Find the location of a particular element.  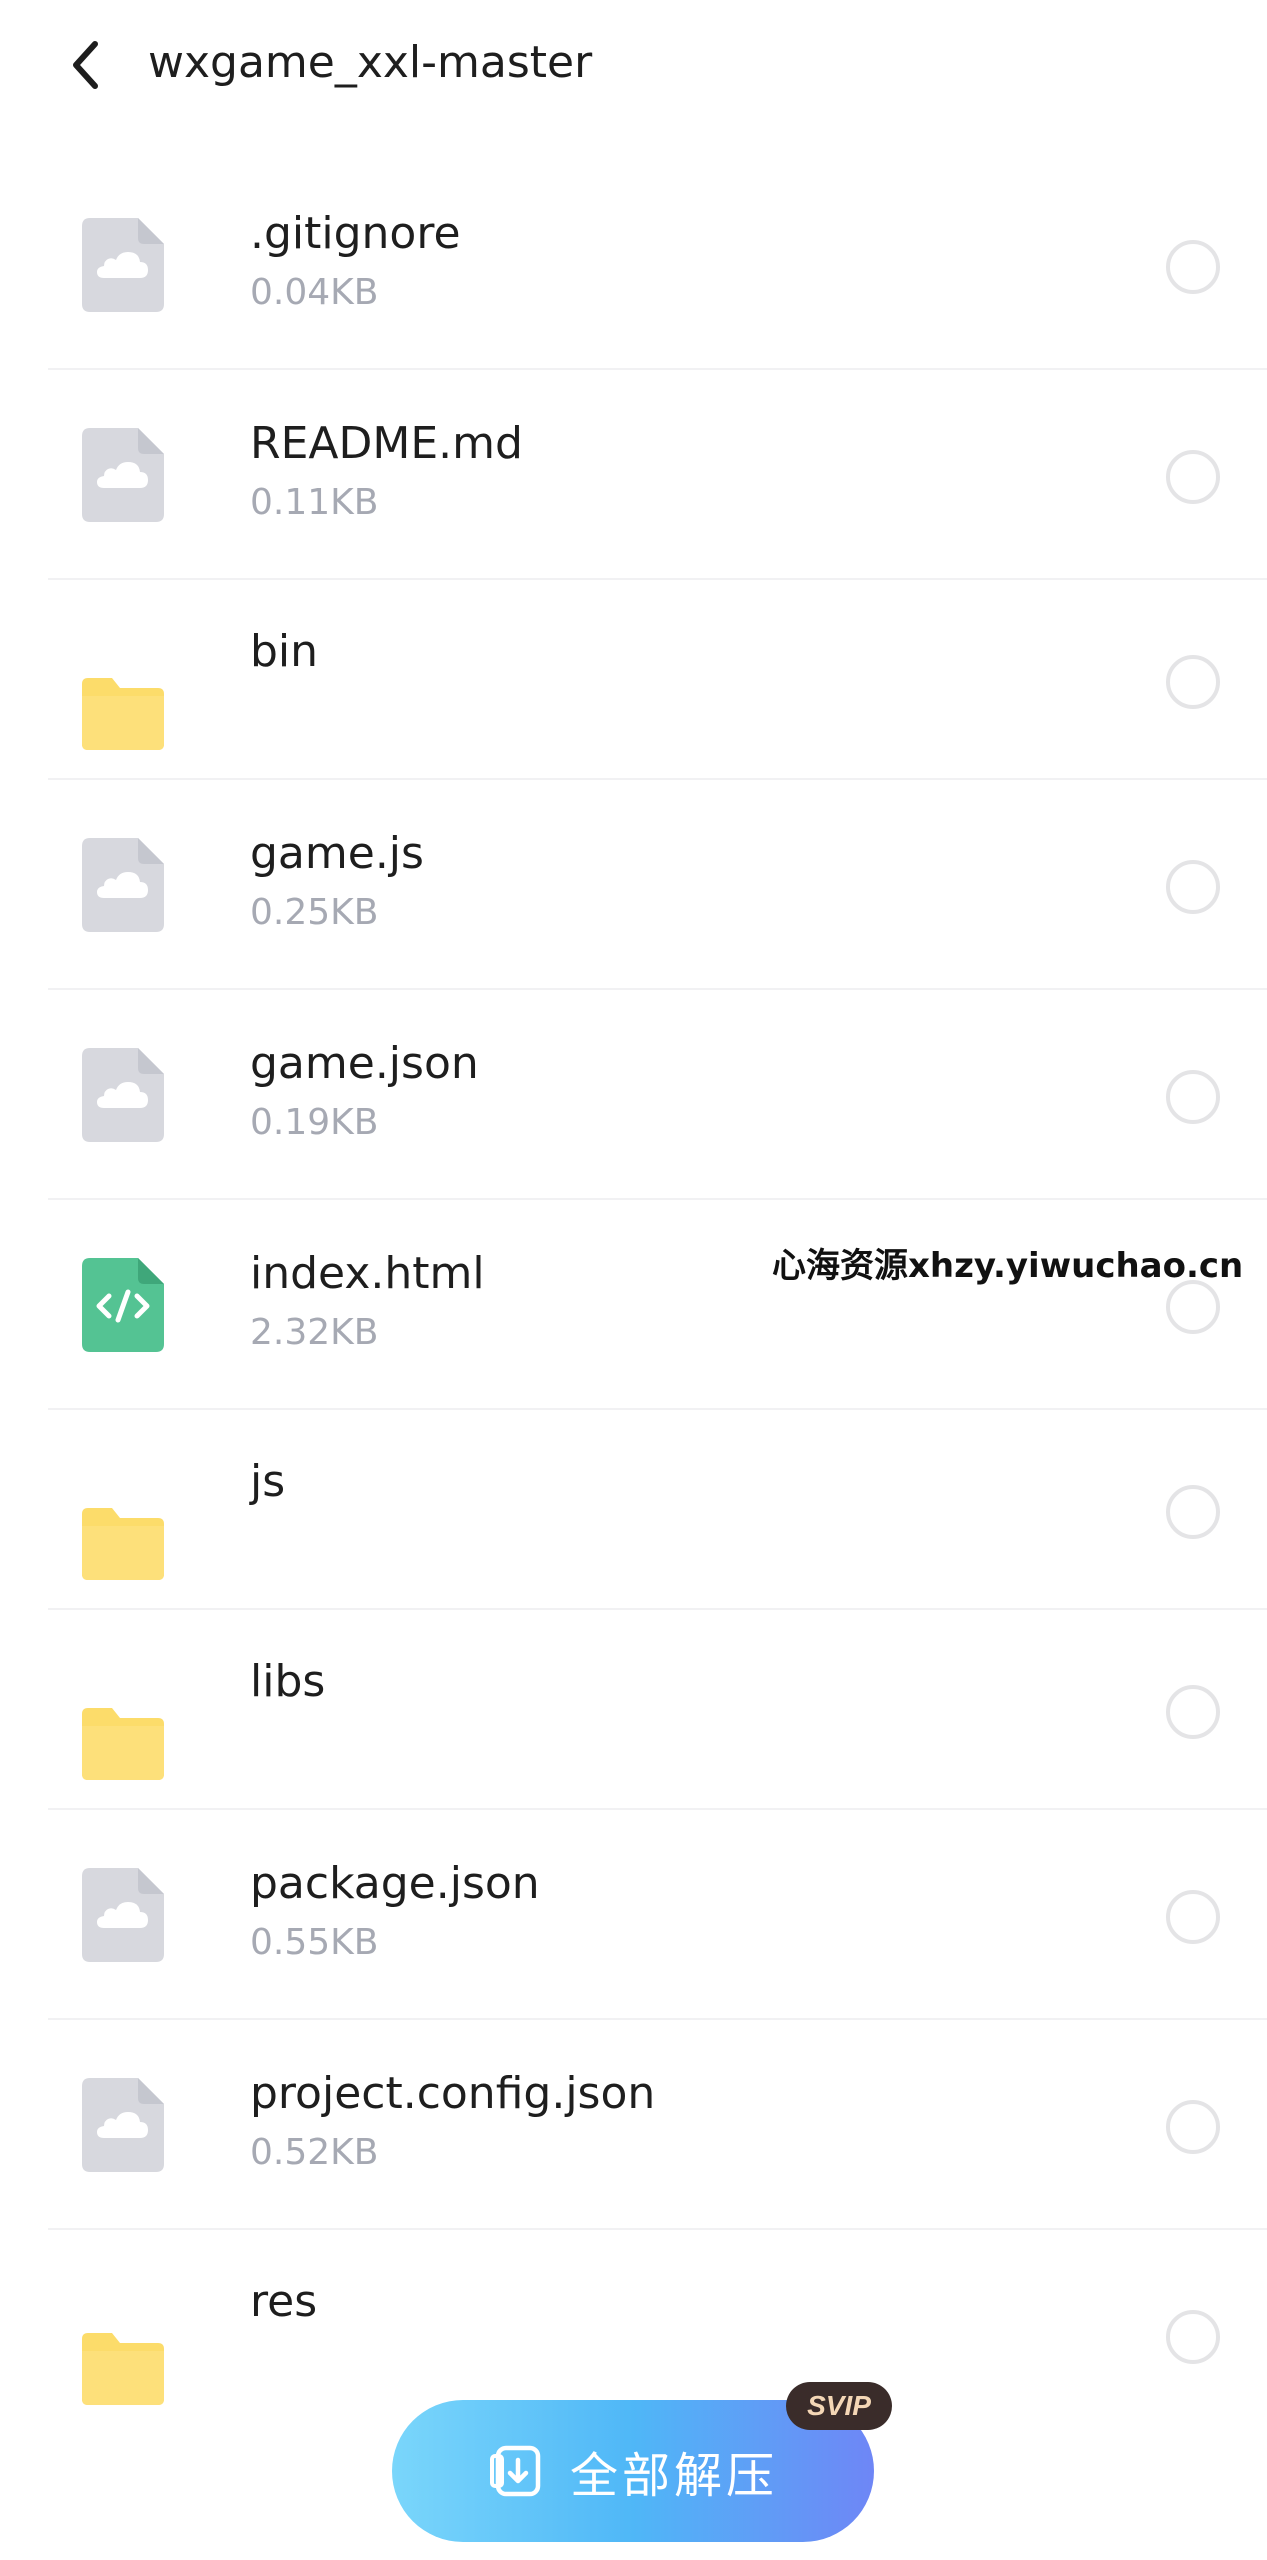

file-name: README.md is located at coordinates (386, 443).